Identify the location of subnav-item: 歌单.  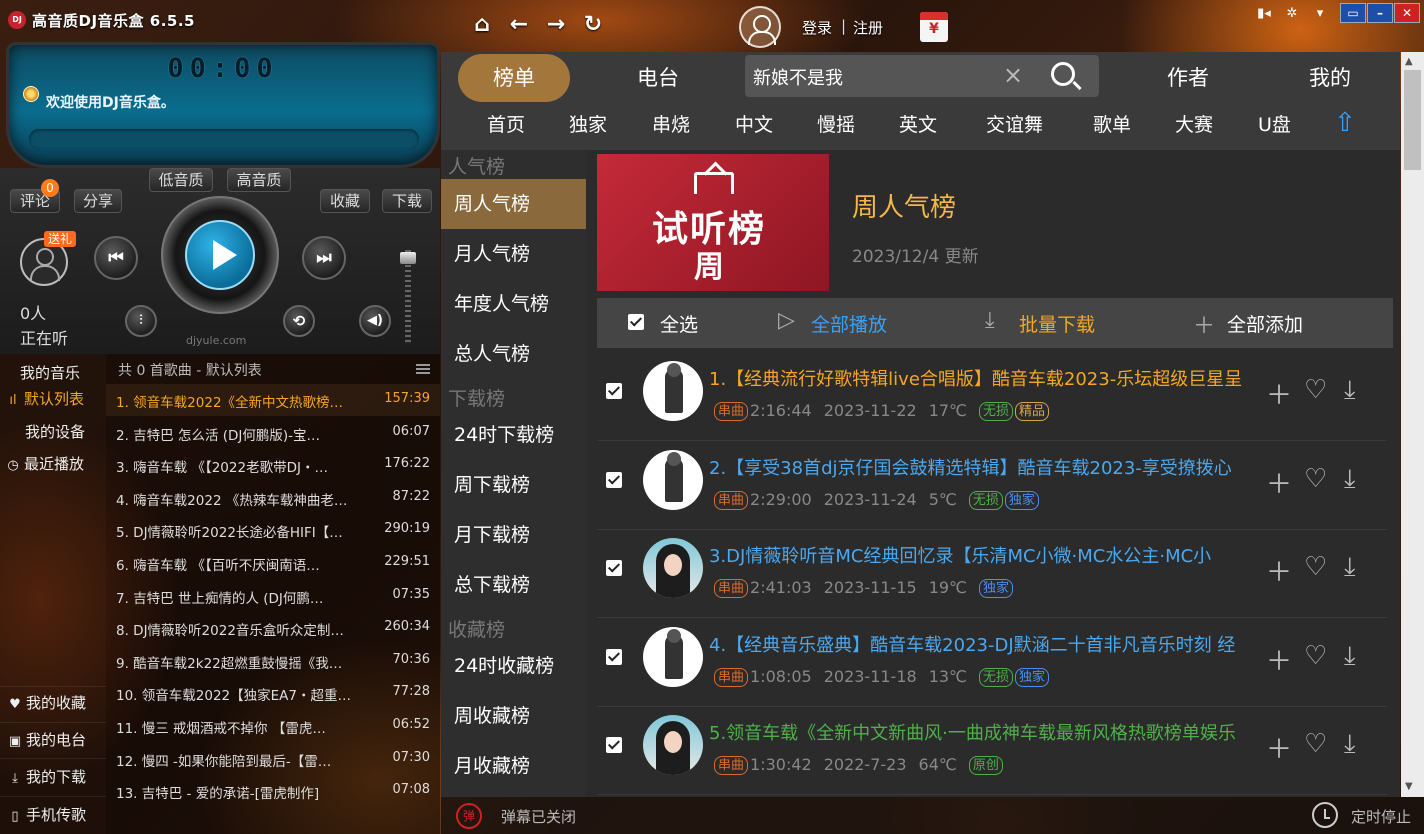
(1112, 123).